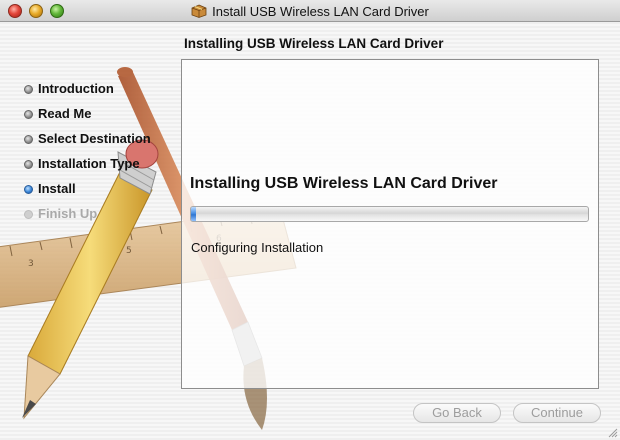 The height and width of the screenshot is (440, 620). Describe the element at coordinates (65, 113) in the screenshot. I see `step-label: Read Me` at that location.